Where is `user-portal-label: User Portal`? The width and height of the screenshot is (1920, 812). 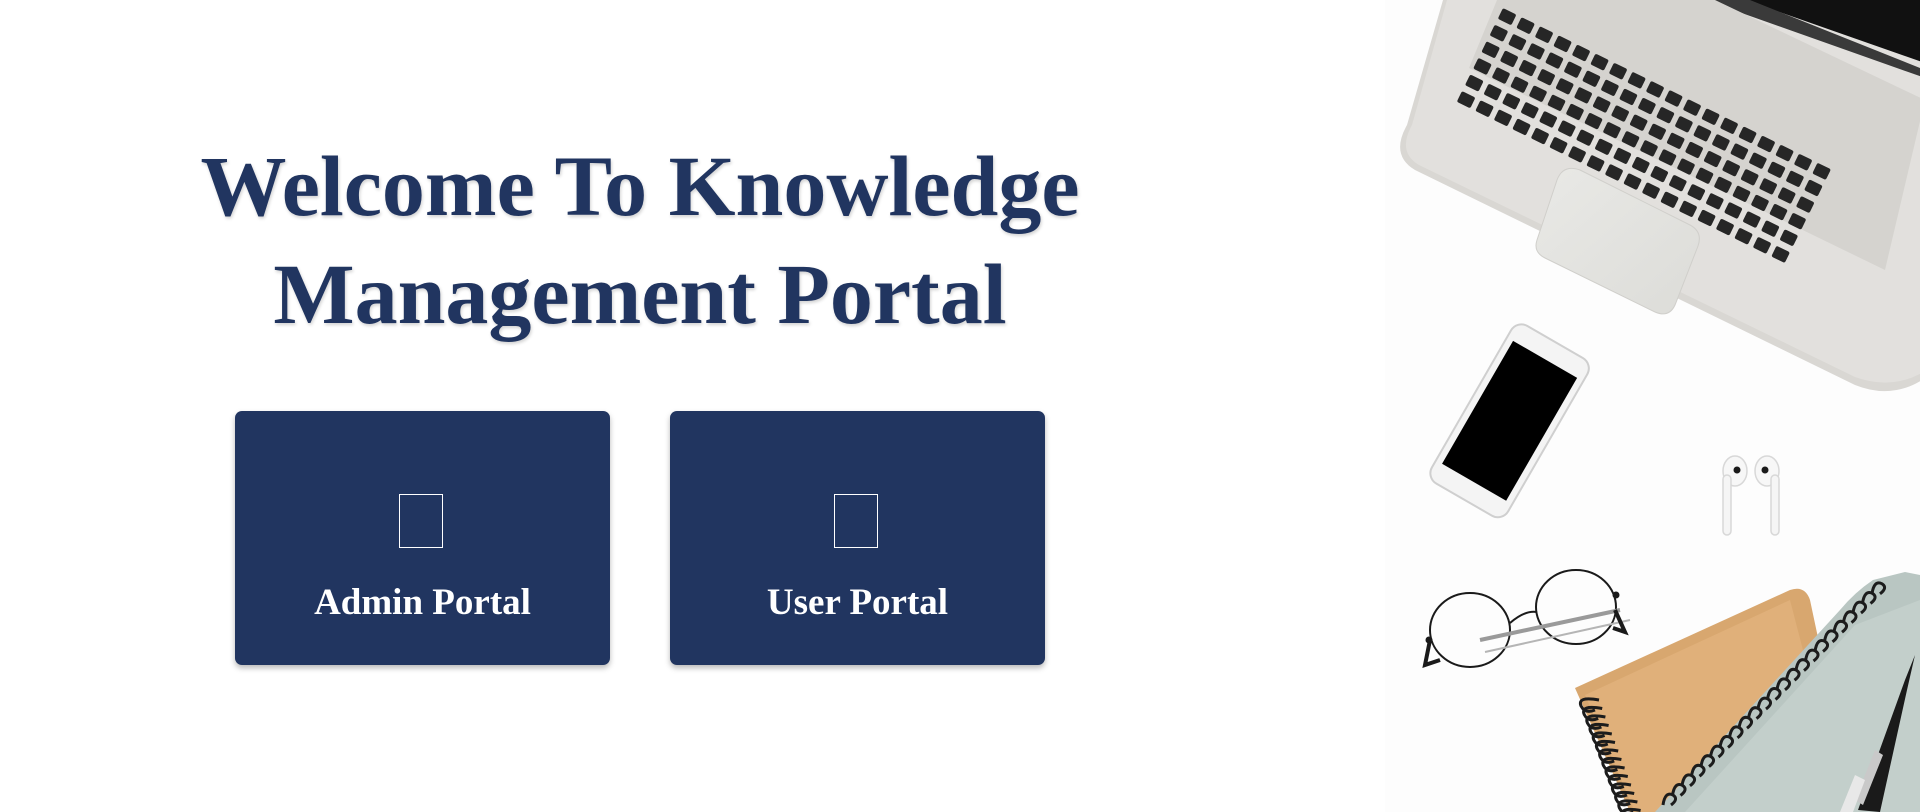 user-portal-label: User Portal is located at coordinates (857, 602).